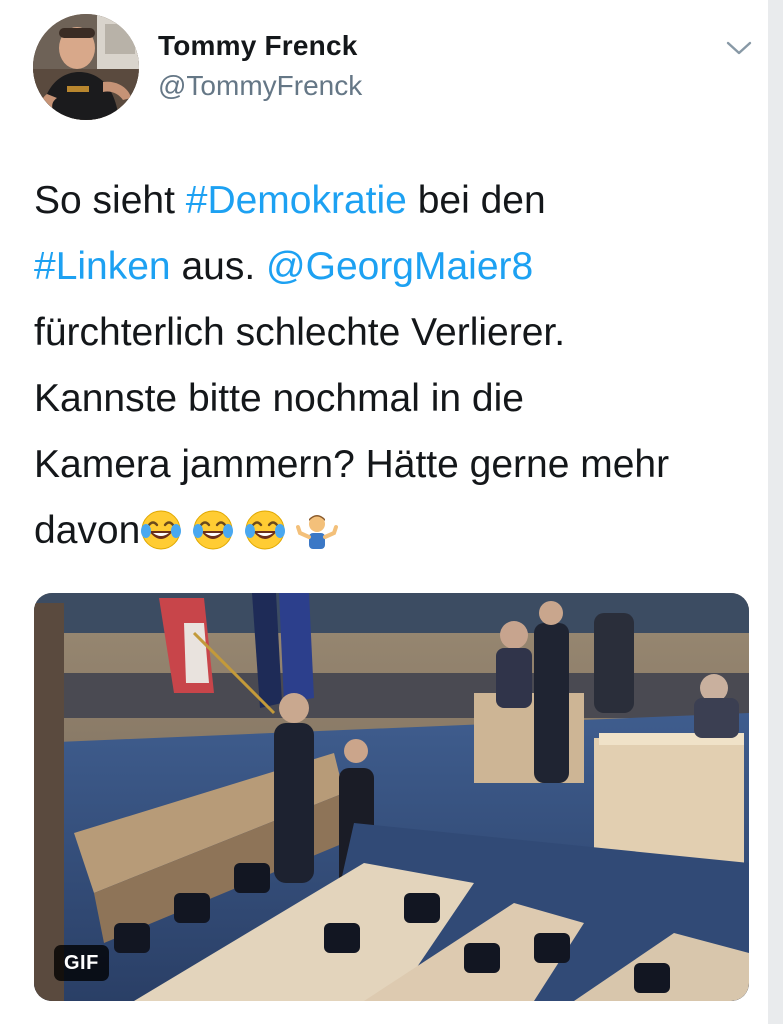  What do you see at coordinates (399, 266) in the screenshot?
I see `mention-link: @GeorgMaier8` at bounding box center [399, 266].